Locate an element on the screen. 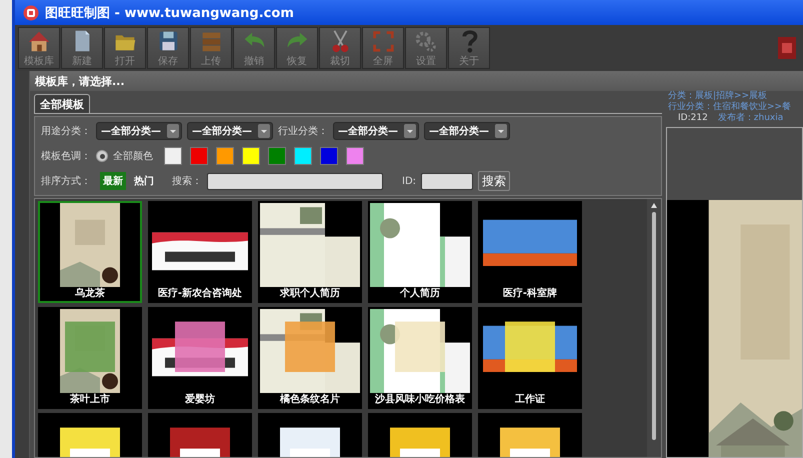  template-card: 沙县风味小吃价格表 is located at coordinates (420, 358).